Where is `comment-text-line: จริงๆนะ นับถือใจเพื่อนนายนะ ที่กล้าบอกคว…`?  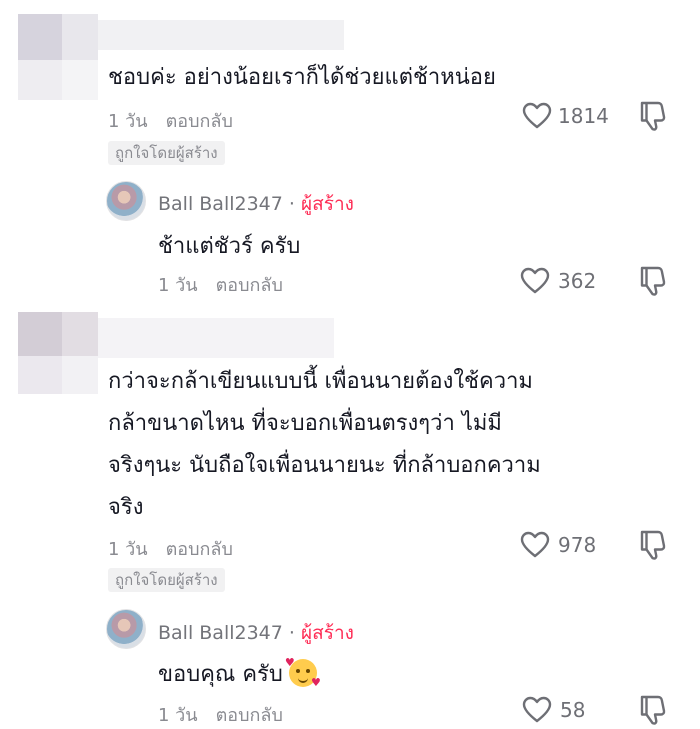 comment-text-line: จริงๆนะ นับถือใจเพื่อนนายนะ ที่กล้าบอกคว… is located at coordinates (324, 465).